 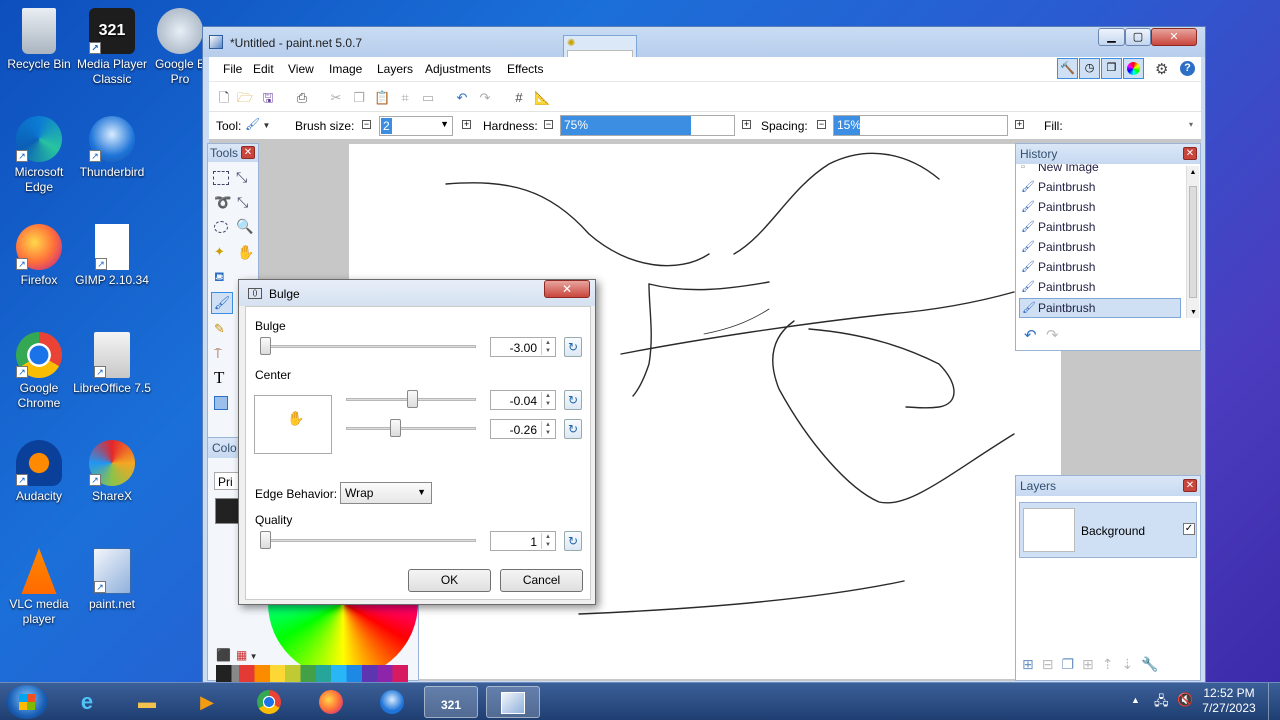 What do you see at coordinates (382, 98) in the screenshot?
I see `paste-icon: 📋` at bounding box center [382, 98].